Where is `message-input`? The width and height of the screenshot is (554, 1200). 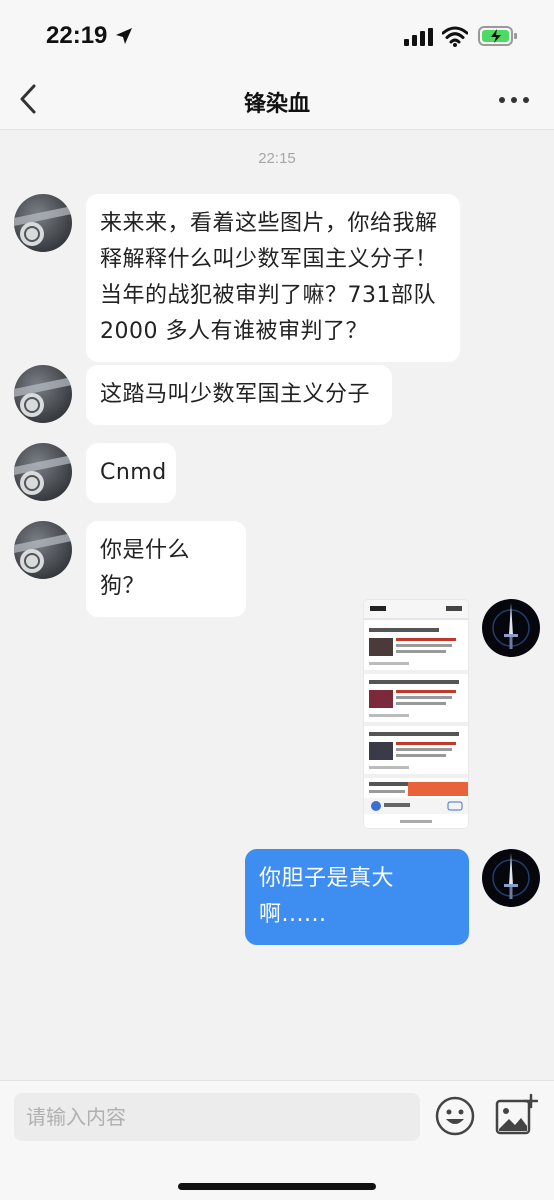 message-input is located at coordinates (217, 1117).